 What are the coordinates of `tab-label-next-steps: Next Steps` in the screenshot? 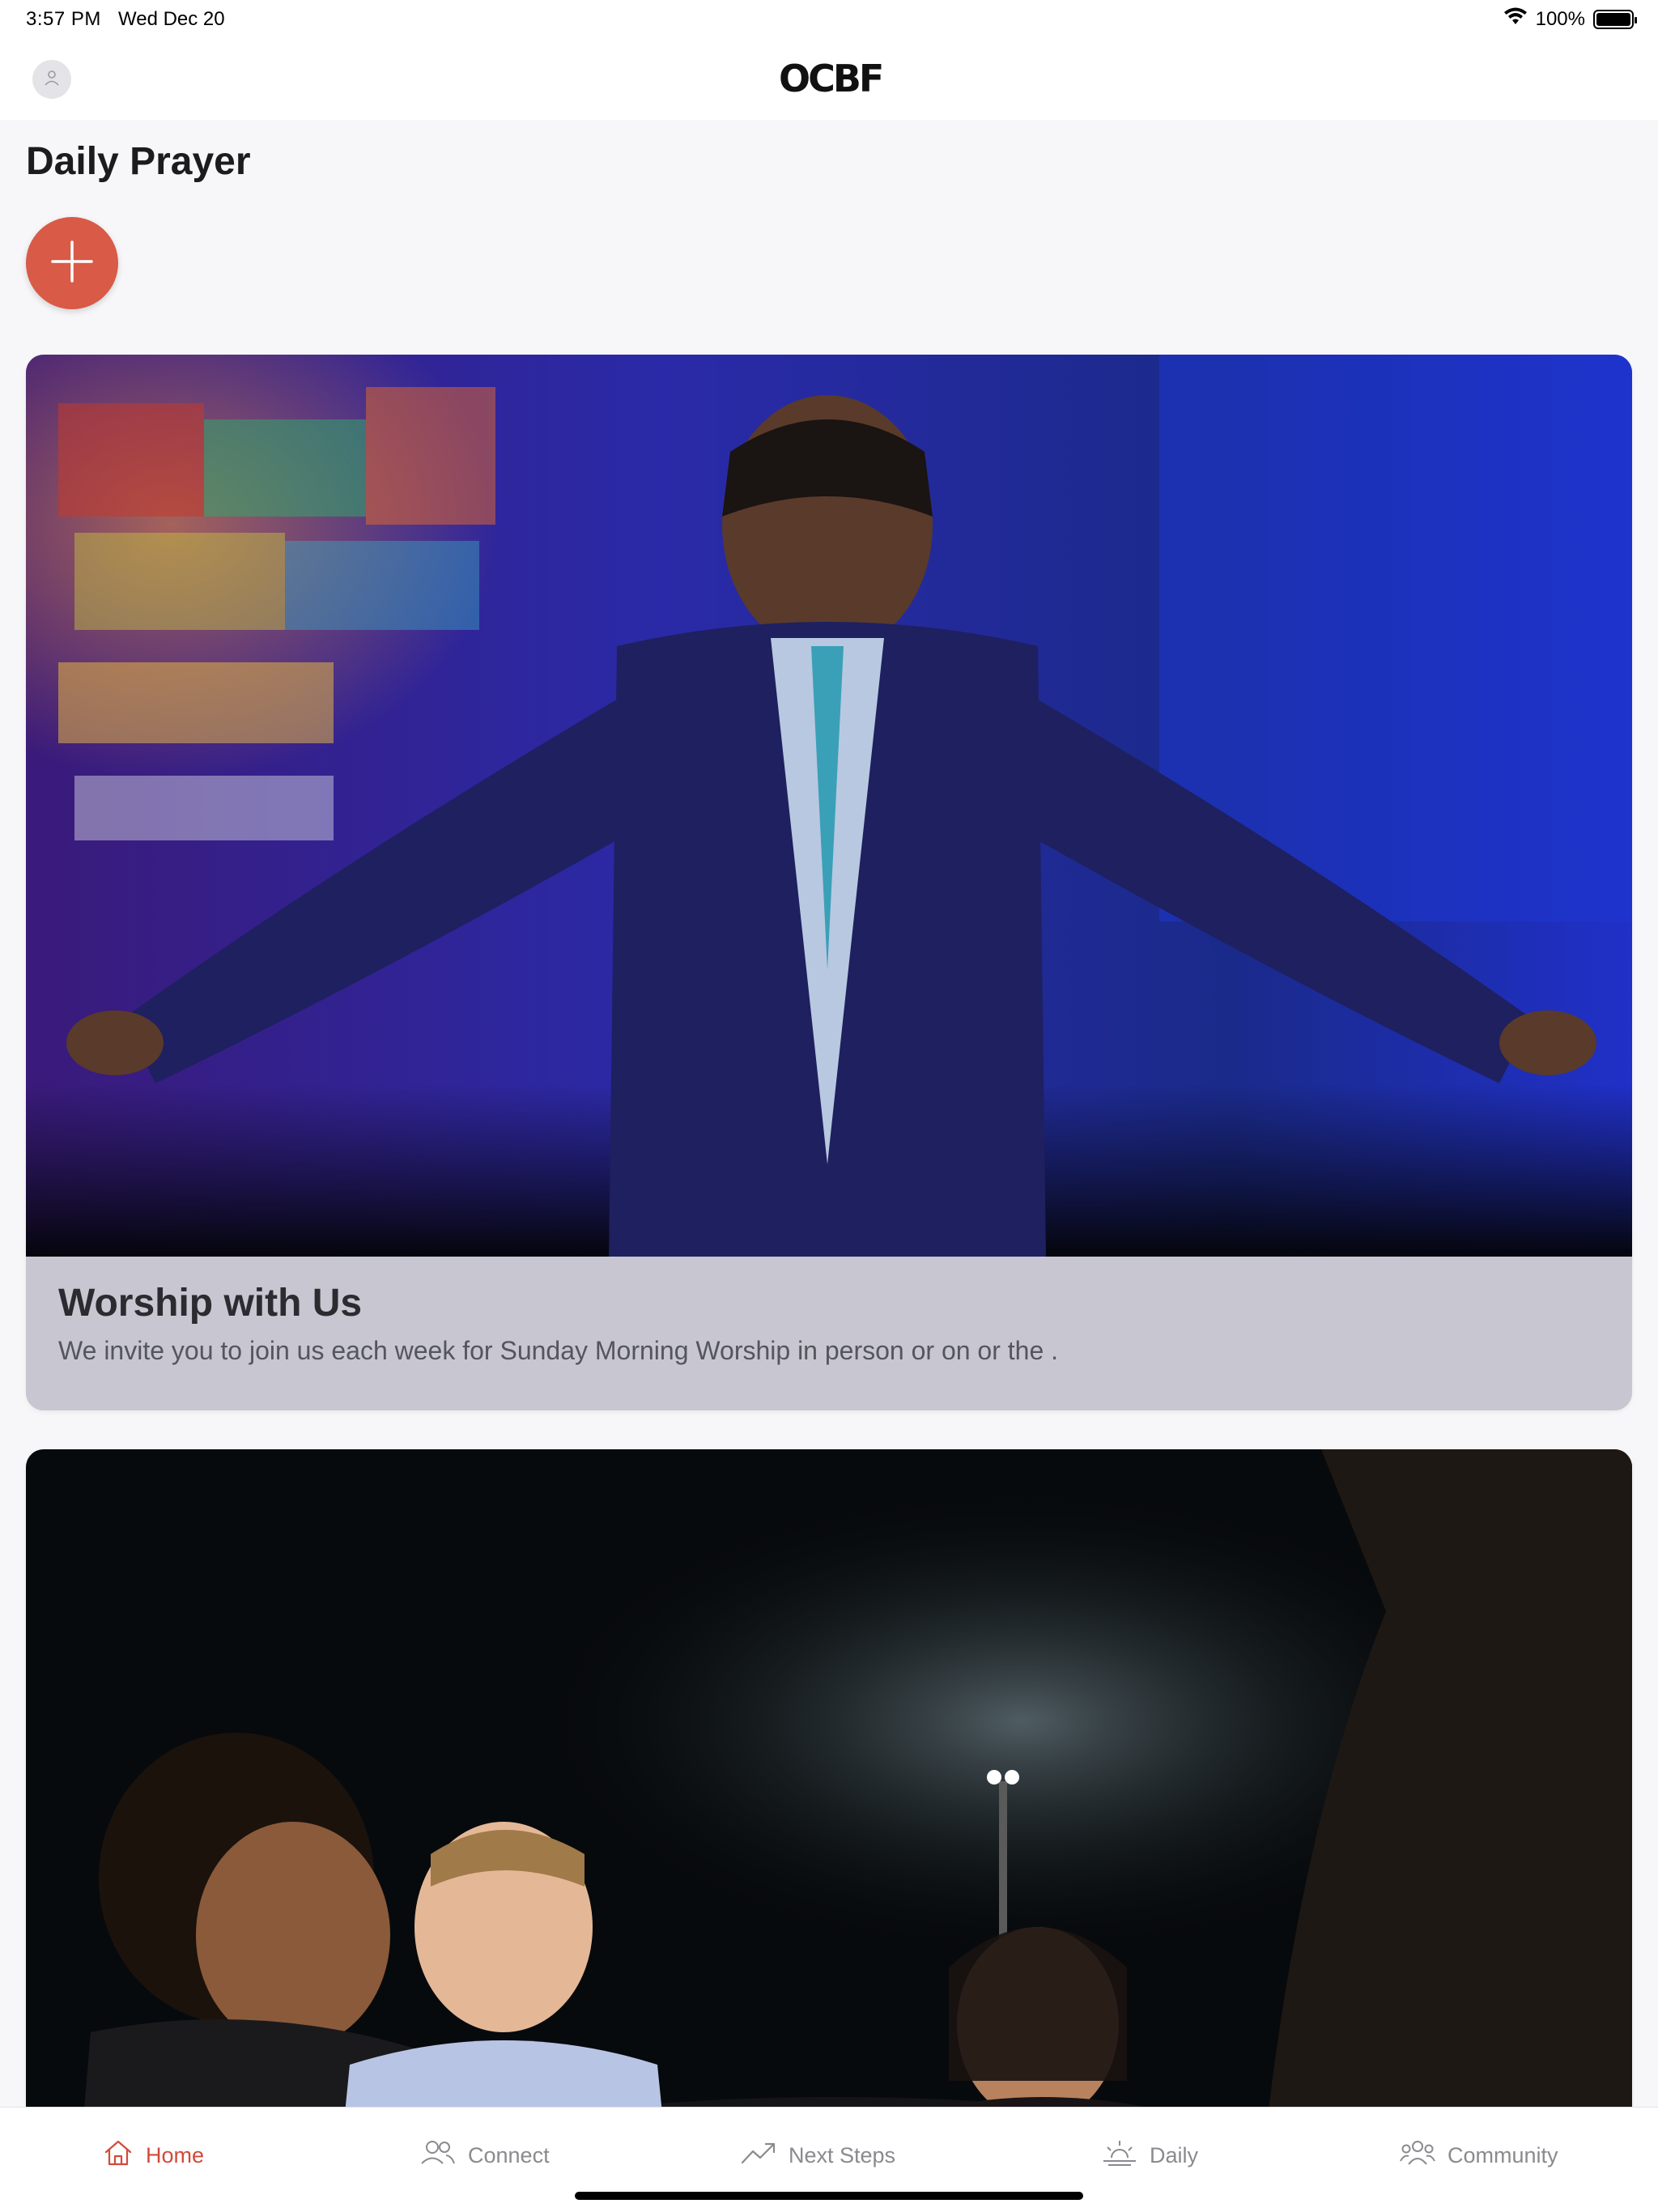 It's located at (842, 2155).